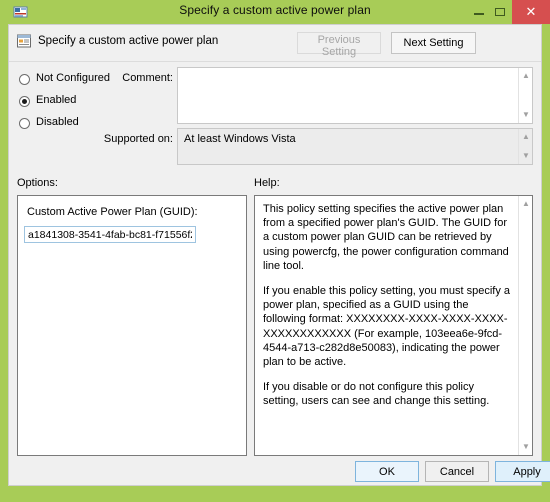 Image resolution: width=550 pixels, height=502 pixels. Describe the element at coordinates (433, 43) in the screenshot. I see `next-setting-button: Next Setting` at that location.